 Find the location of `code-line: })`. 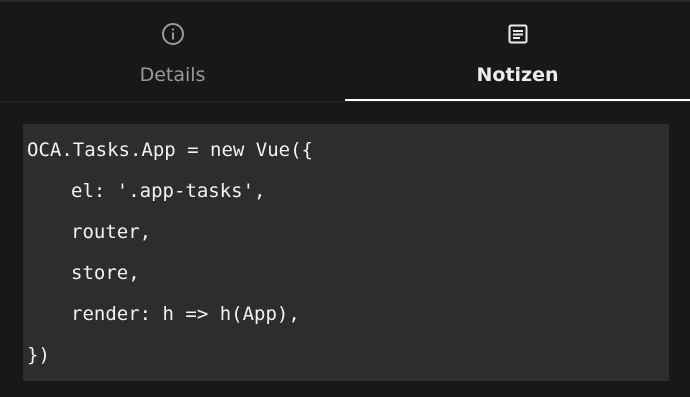

code-line: }) is located at coordinates (38, 355).